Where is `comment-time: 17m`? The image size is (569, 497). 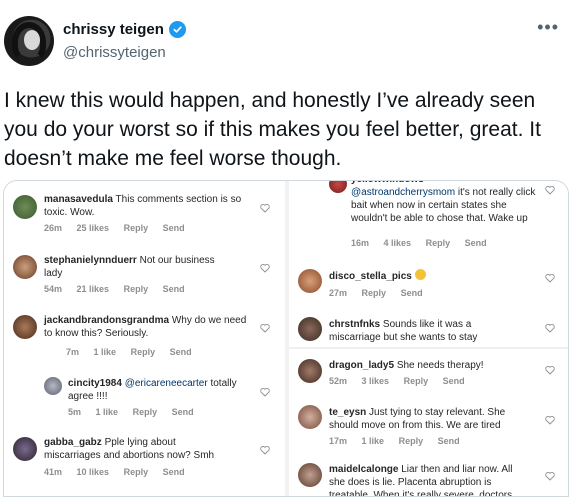
comment-time: 17m is located at coordinates (338, 441).